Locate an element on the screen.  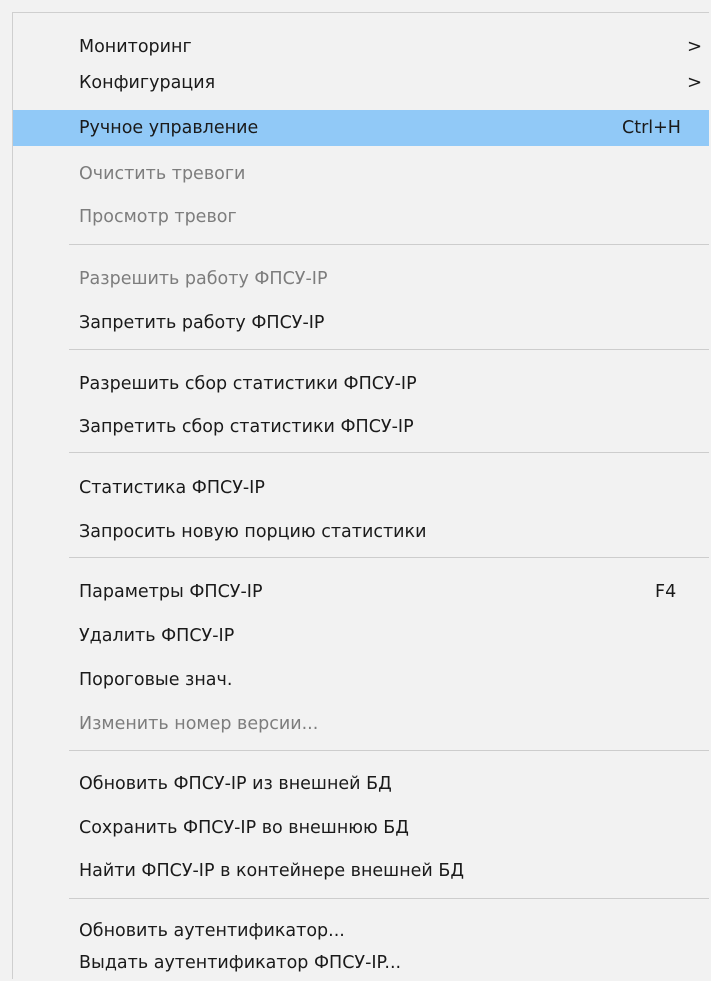
menu-item-label: Статистика ФПСУ-IP is located at coordinates (172, 488).